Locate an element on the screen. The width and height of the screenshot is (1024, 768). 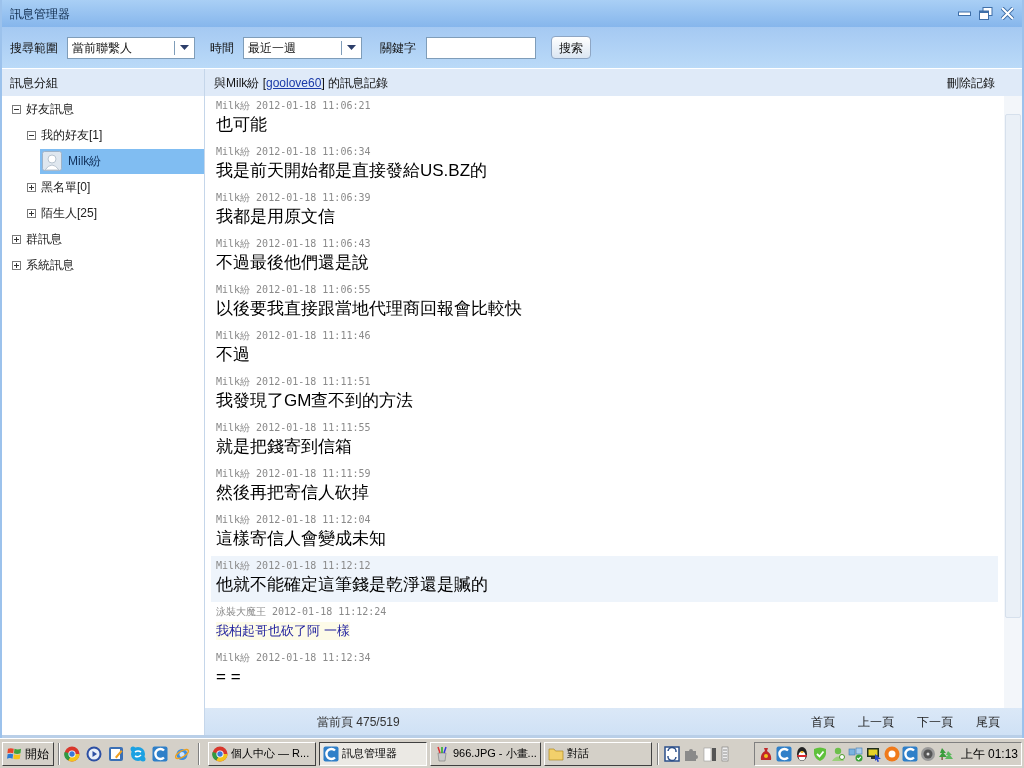
message-text: 以後要我直接跟當地代理商回報會比較快 is located at coordinates (369, 309).